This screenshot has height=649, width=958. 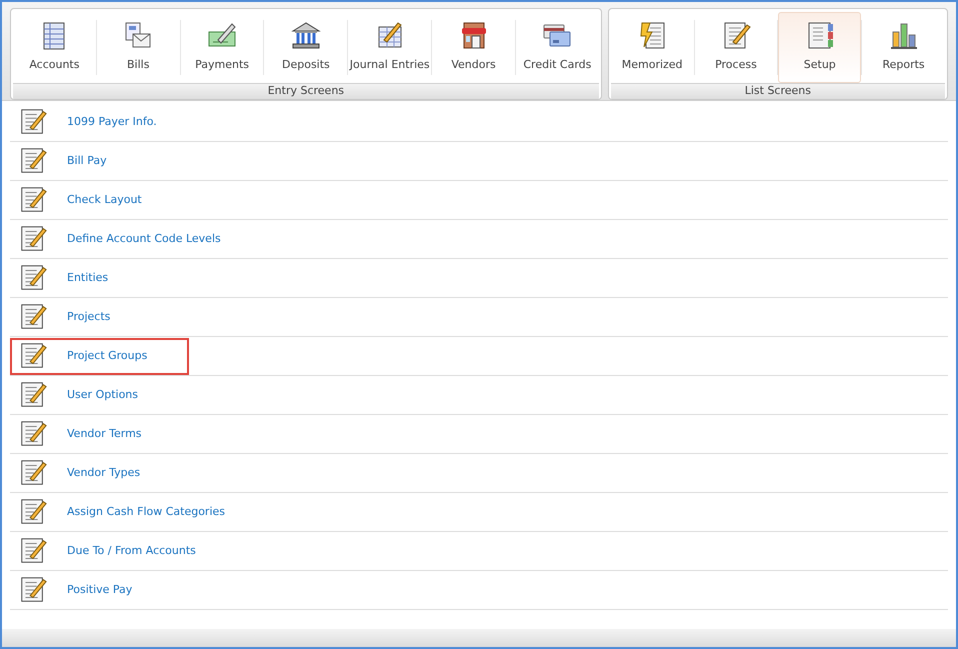 I want to click on setup-link: Bill Pay, so click(x=87, y=161).